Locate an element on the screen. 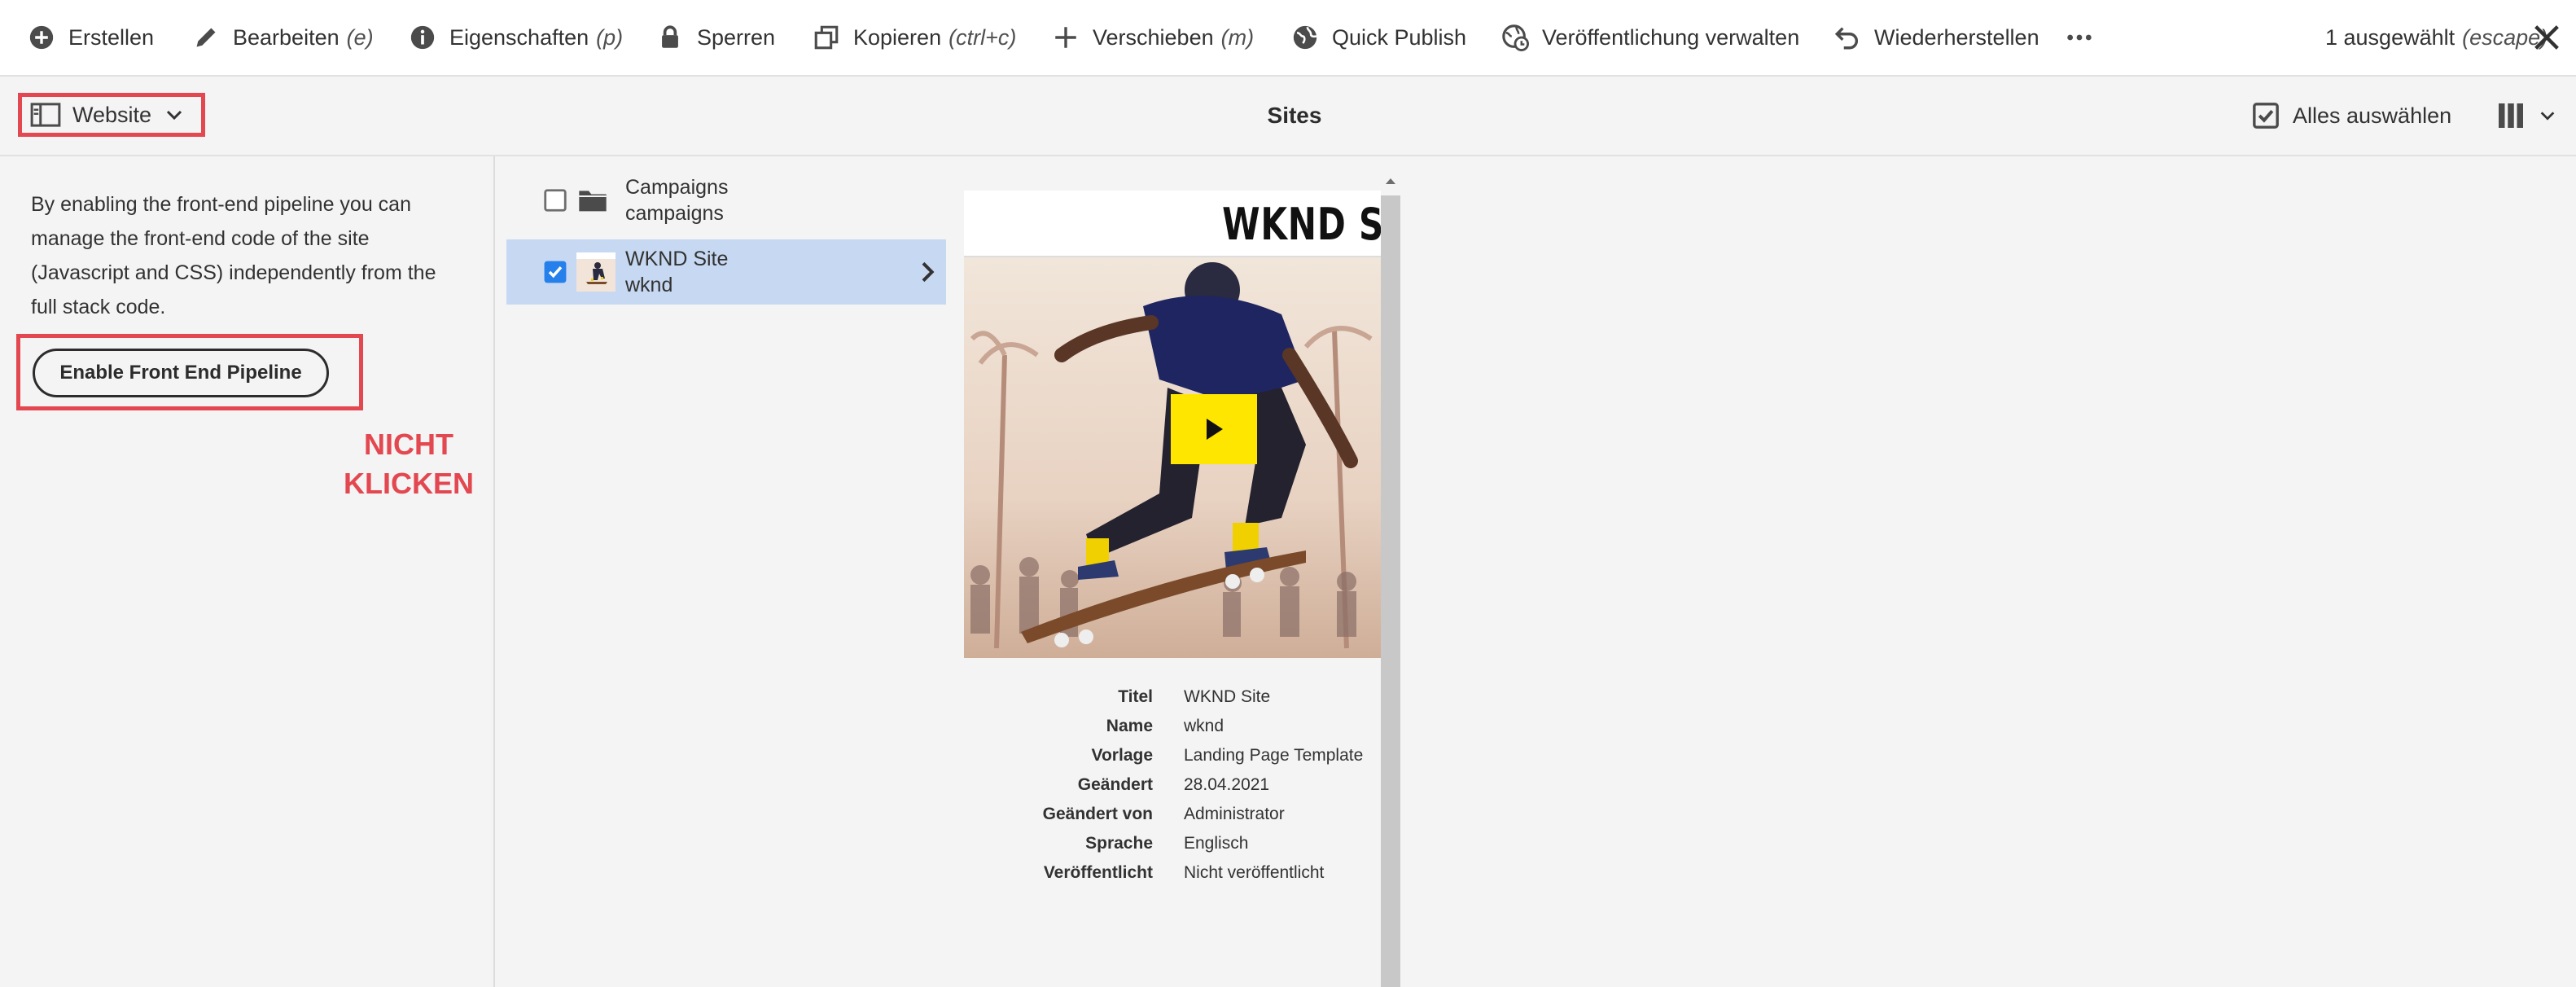 This screenshot has width=2576, height=987. warning-line-1: NICHT is located at coordinates (408, 444).